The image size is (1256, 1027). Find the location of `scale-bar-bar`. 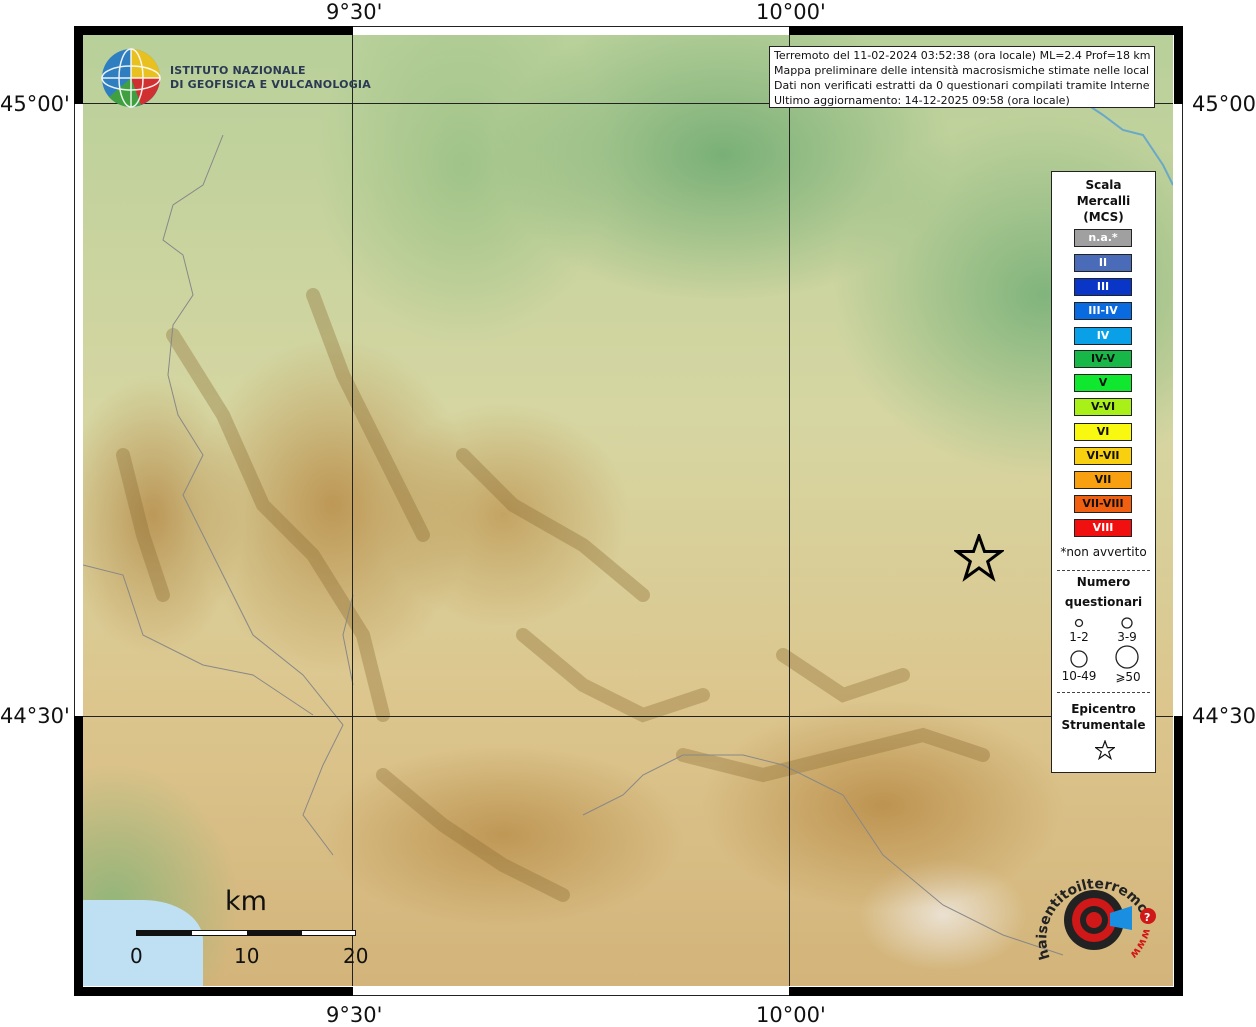

scale-bar-bar is located at coordinates (246, 933).